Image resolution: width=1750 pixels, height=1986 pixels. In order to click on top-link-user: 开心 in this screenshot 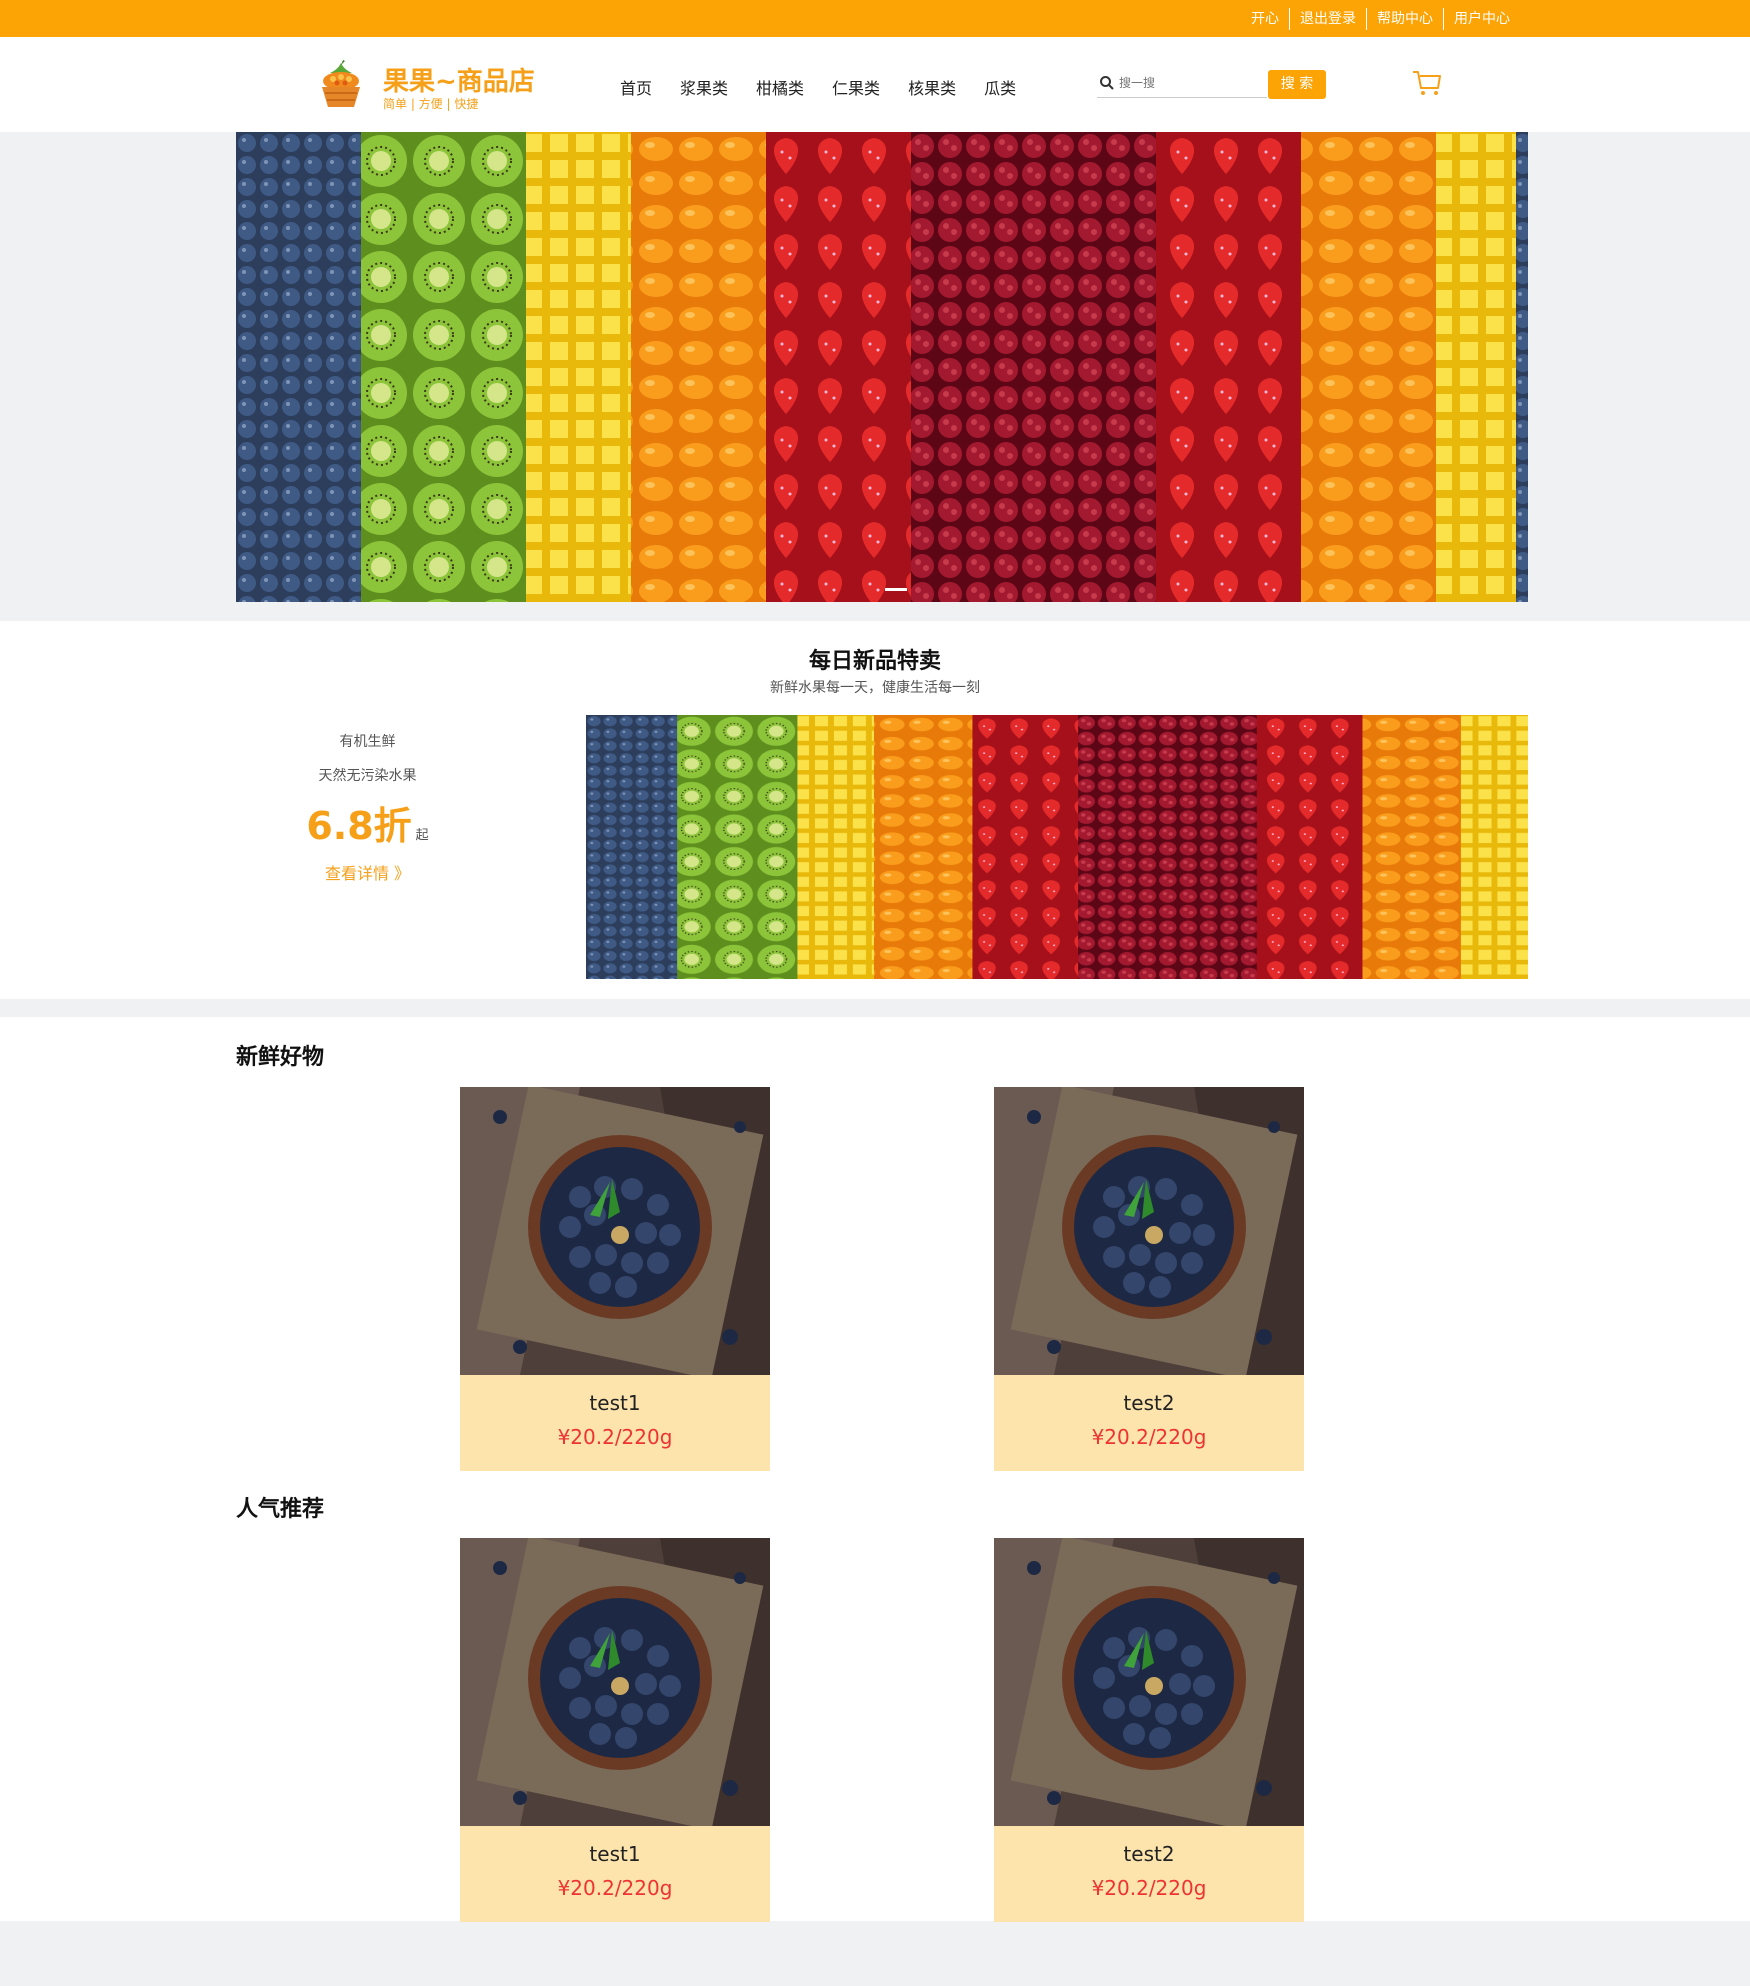, I will do `click(1265, 19)`.